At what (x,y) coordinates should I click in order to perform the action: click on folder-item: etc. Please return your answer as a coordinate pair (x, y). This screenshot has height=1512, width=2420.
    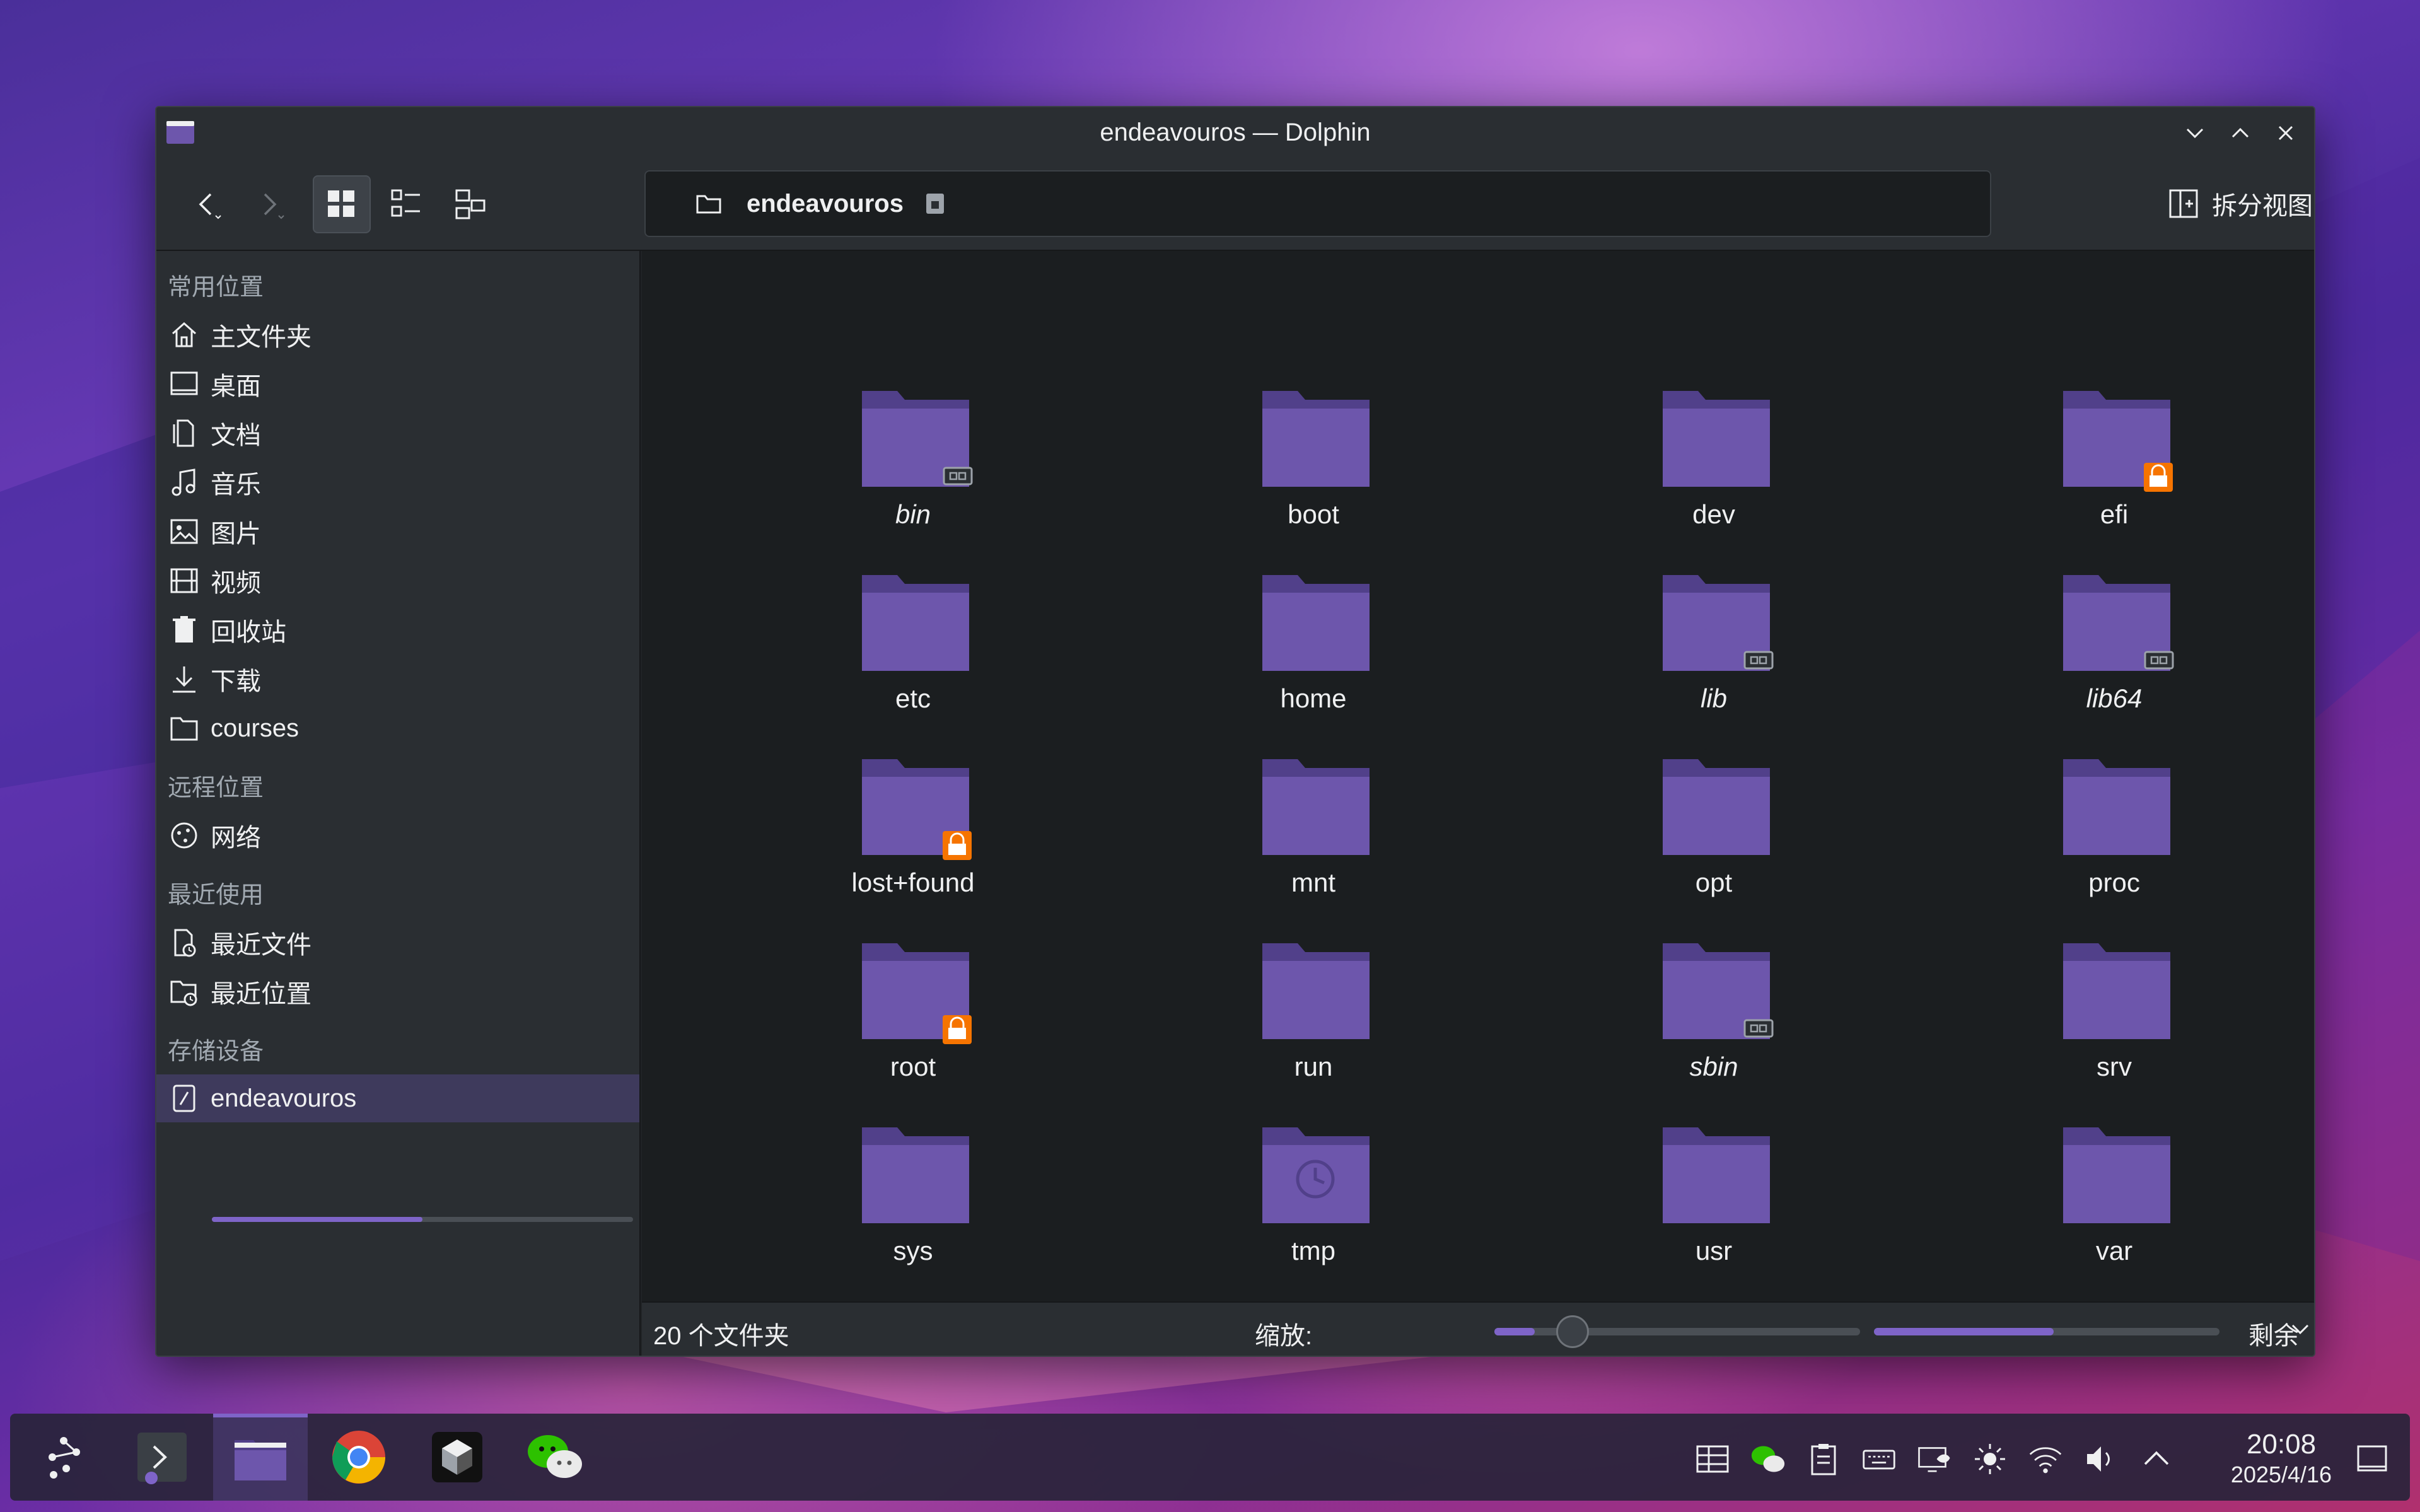
    Looking at the image, I should click on (913, 648).